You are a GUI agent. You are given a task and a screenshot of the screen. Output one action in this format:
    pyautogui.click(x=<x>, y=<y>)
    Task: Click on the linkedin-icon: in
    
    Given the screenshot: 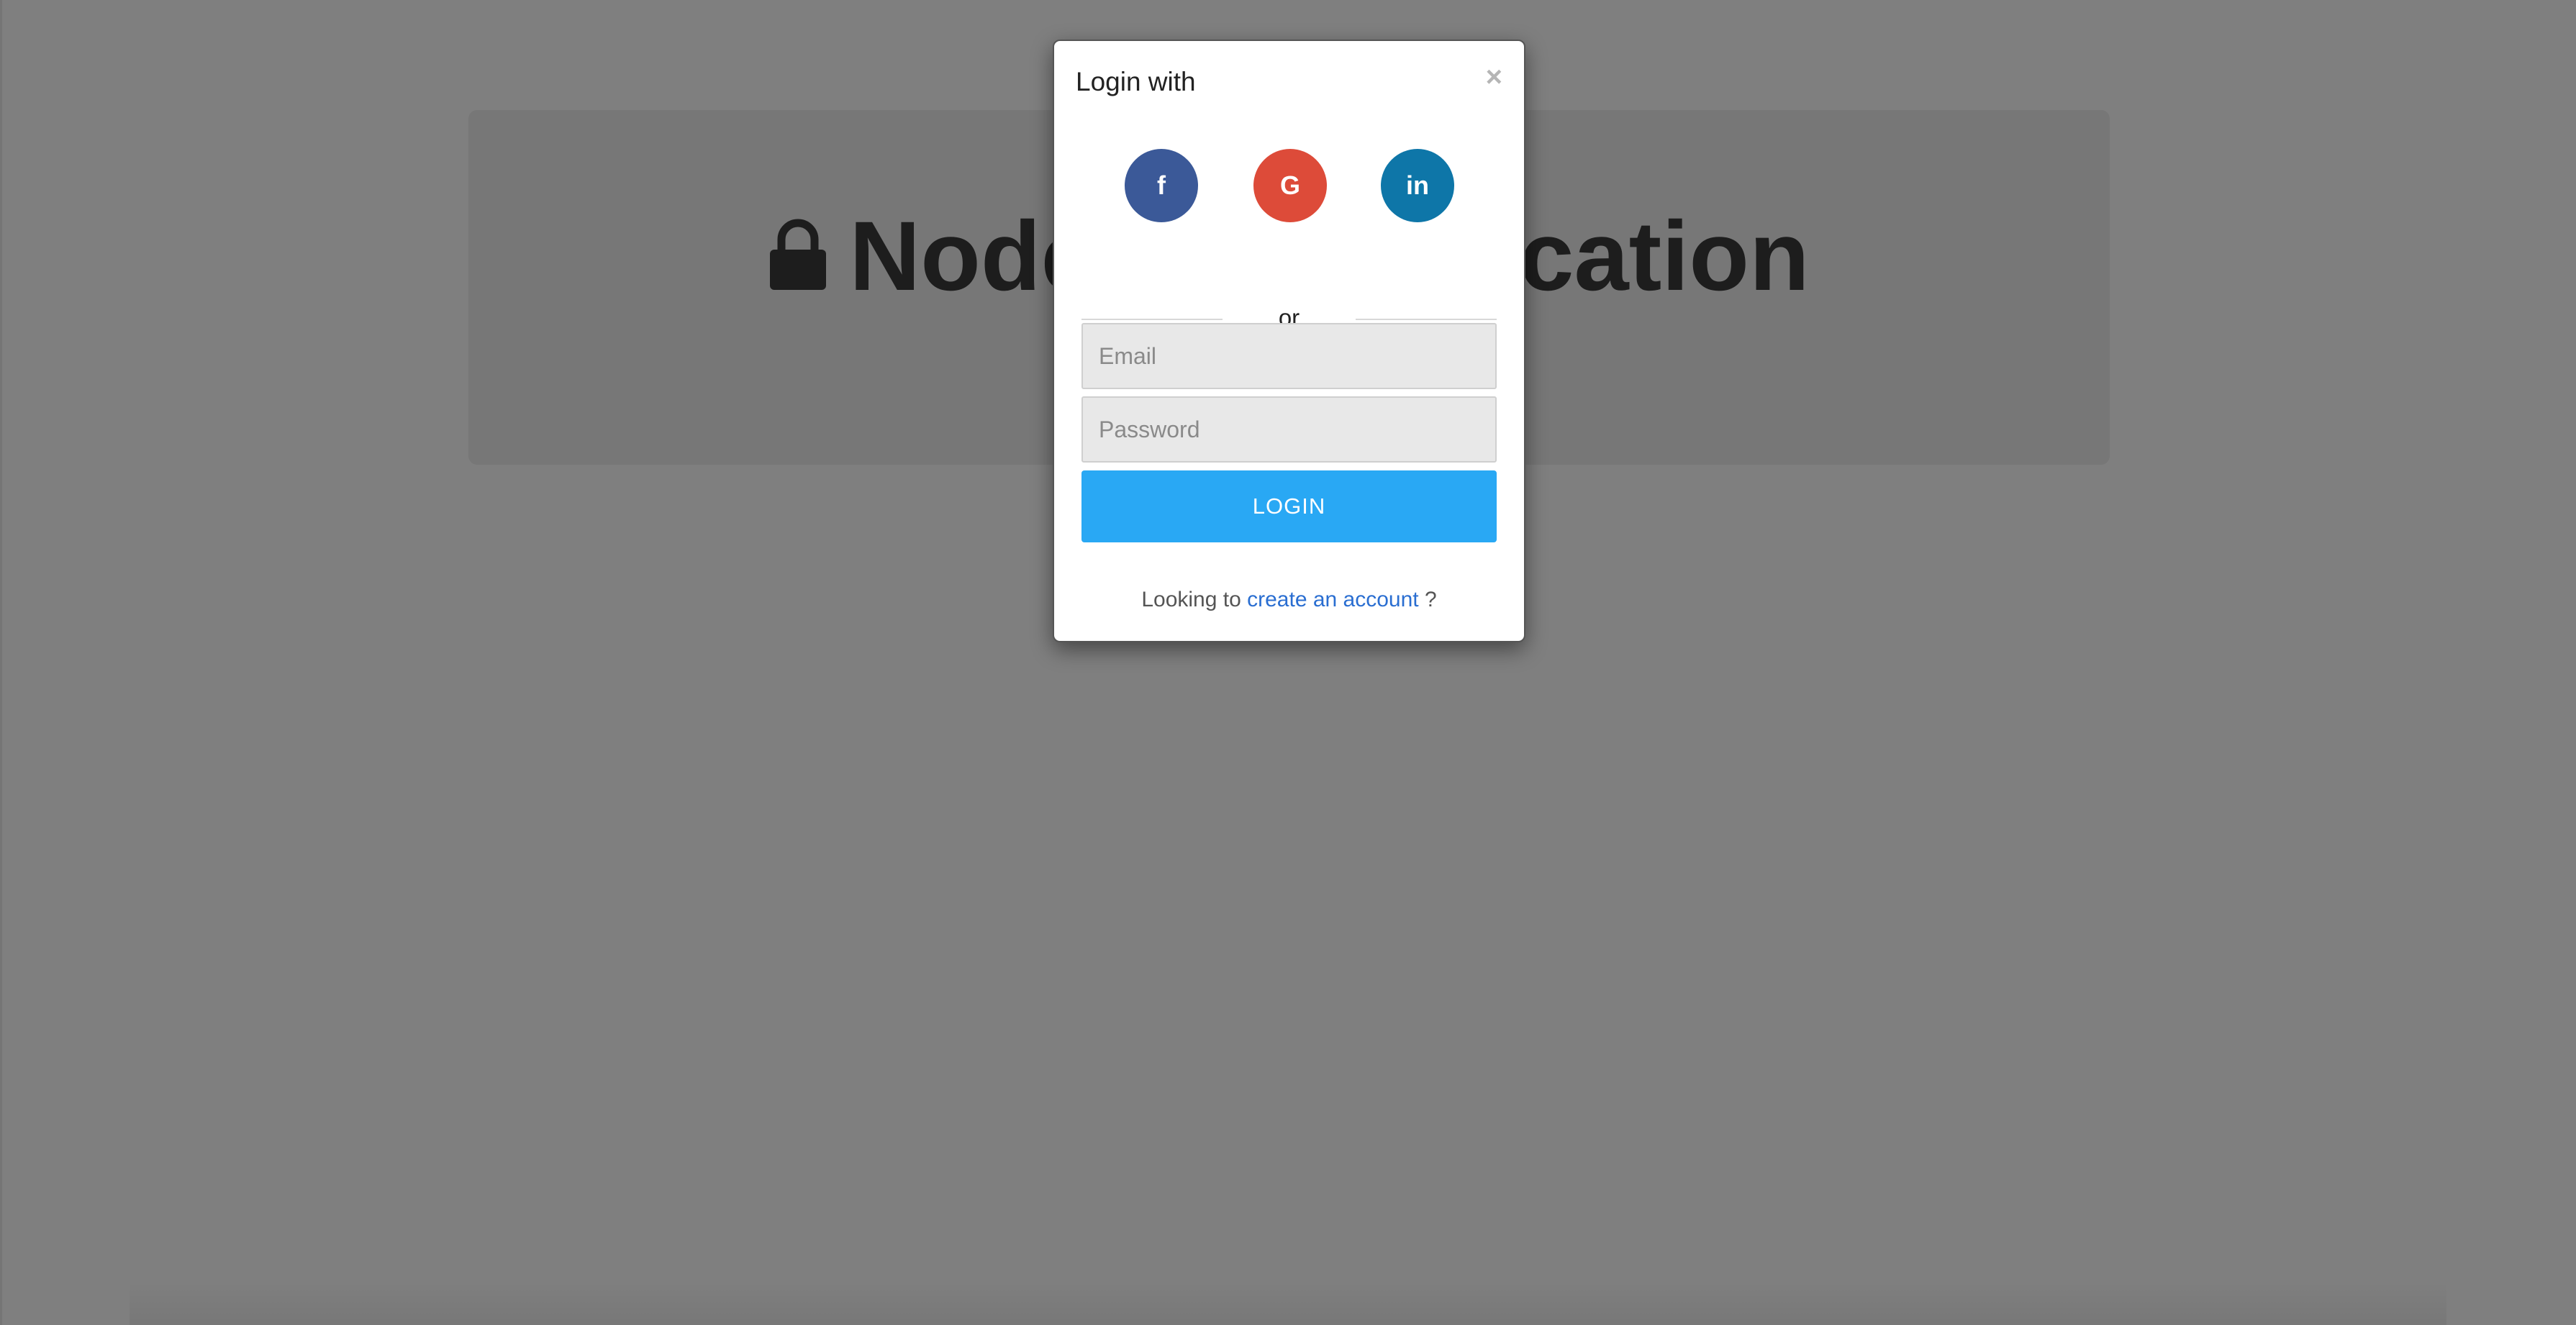 What is the action you would take?
    pyautogui.click(x=1417, y=185)
    